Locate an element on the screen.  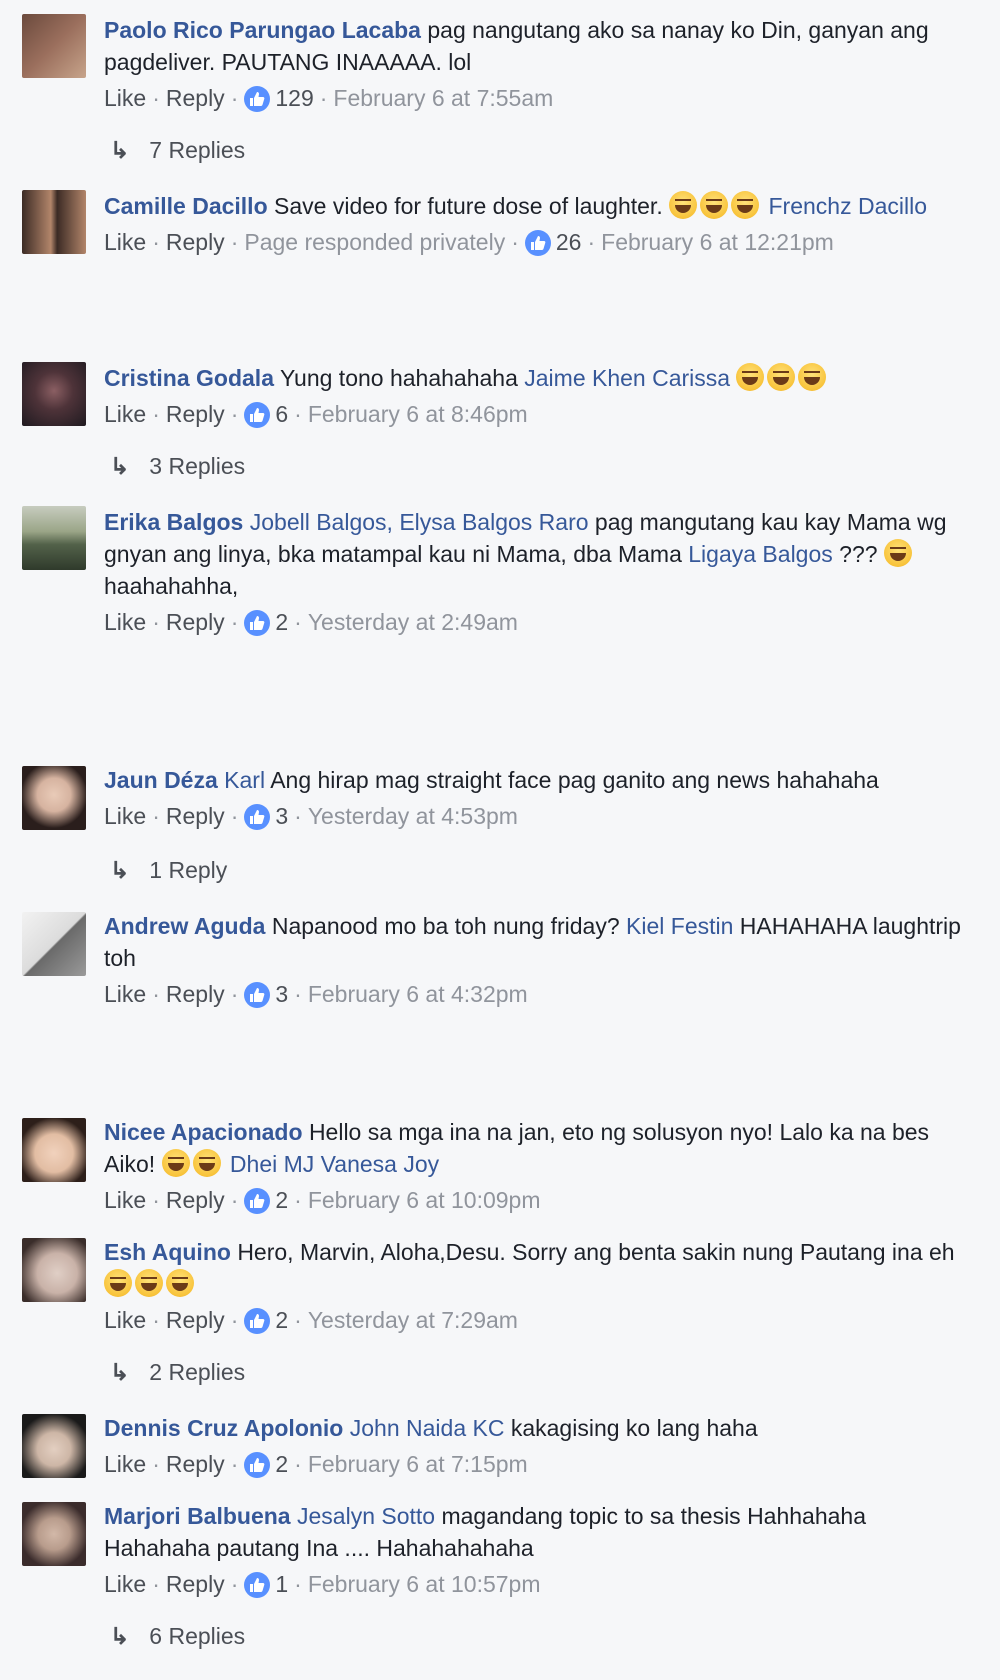
comment-author: Esh Aquino is located at coordinates (167, 1252).